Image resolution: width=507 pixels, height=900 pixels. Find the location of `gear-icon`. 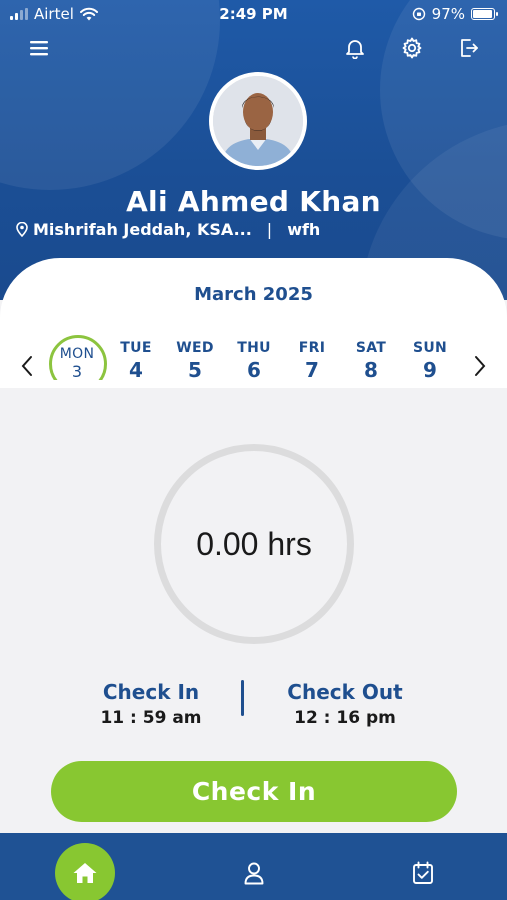

gear-icon is located at coordinates (412, 48).